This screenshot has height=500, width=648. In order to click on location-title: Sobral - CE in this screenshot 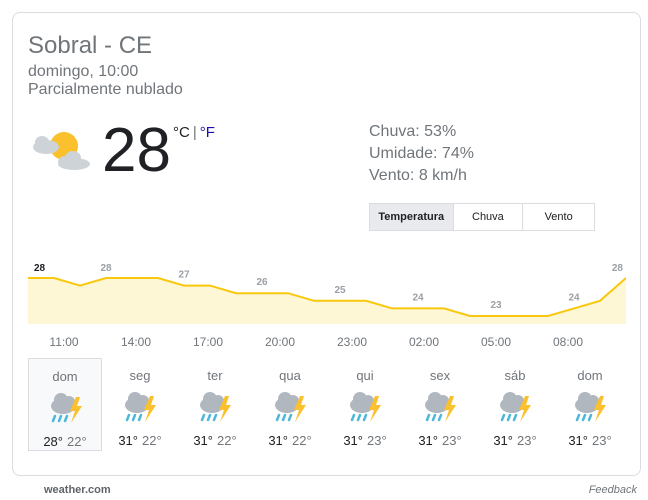, I will do `click(90, 45)`.